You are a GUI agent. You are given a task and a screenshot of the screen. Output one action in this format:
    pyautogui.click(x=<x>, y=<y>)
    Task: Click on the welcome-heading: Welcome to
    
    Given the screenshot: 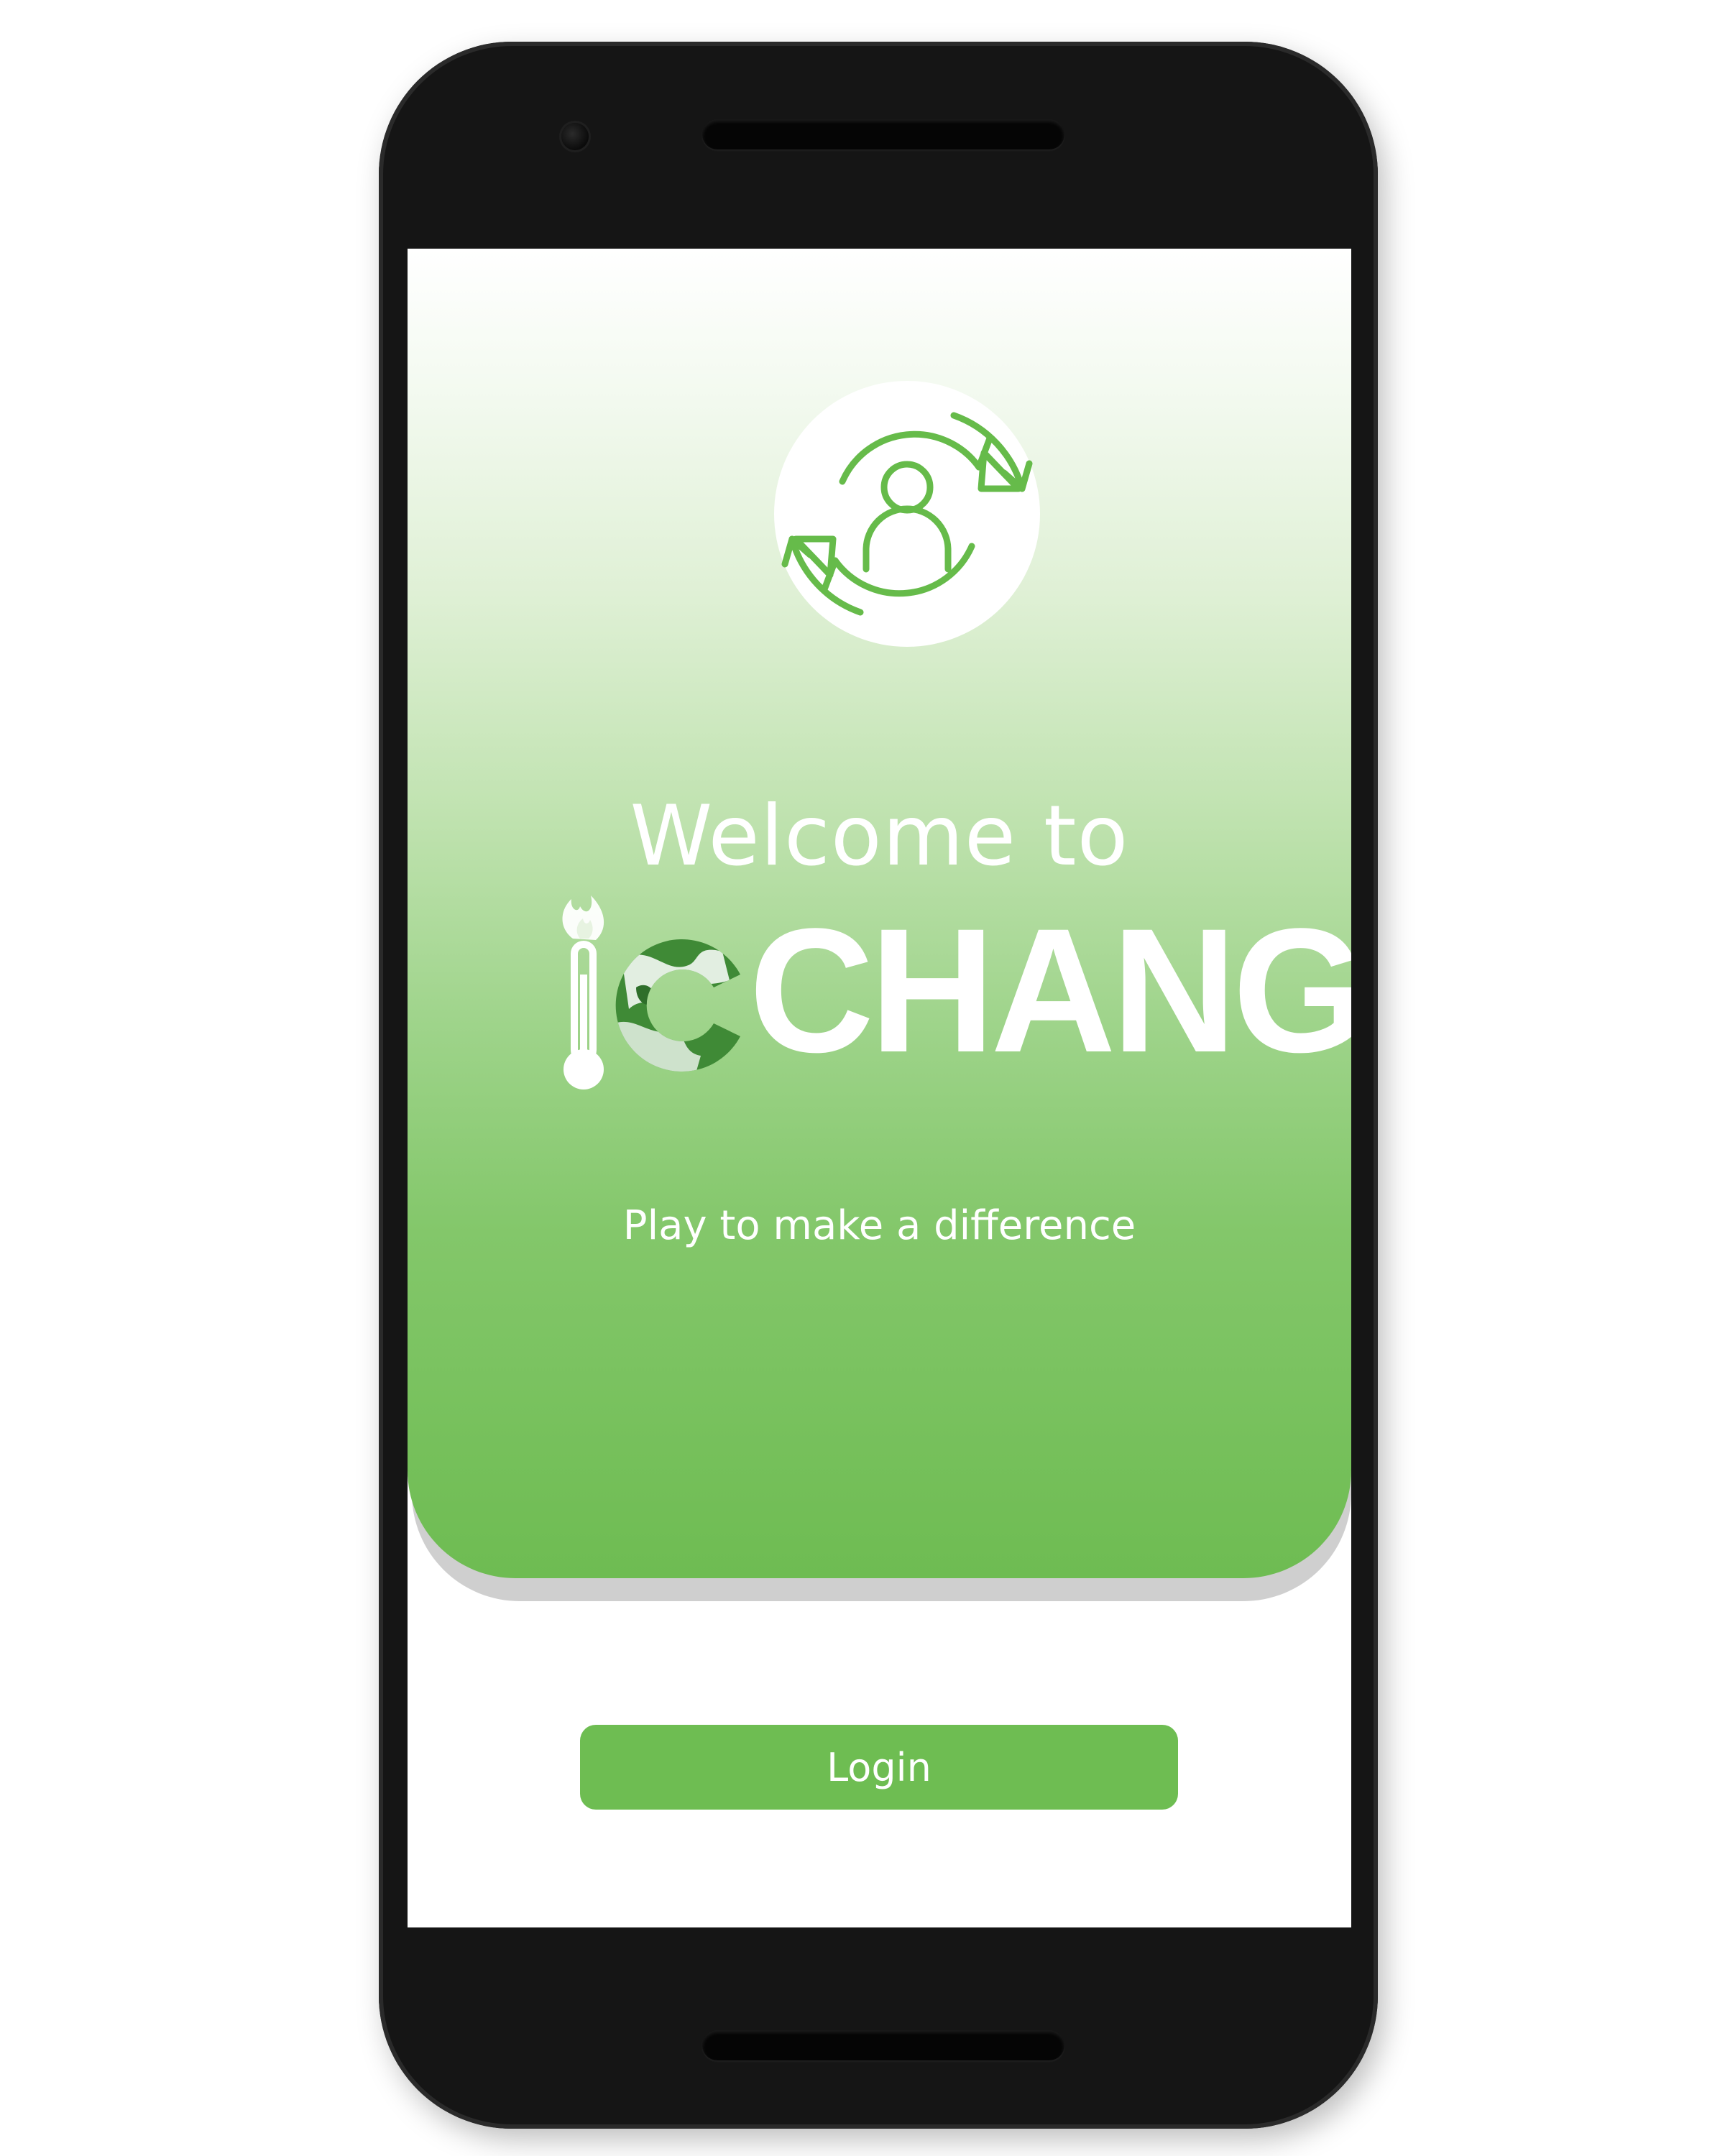 What is the action you would take?
    pyautogui.click(x=879, y=837)
    